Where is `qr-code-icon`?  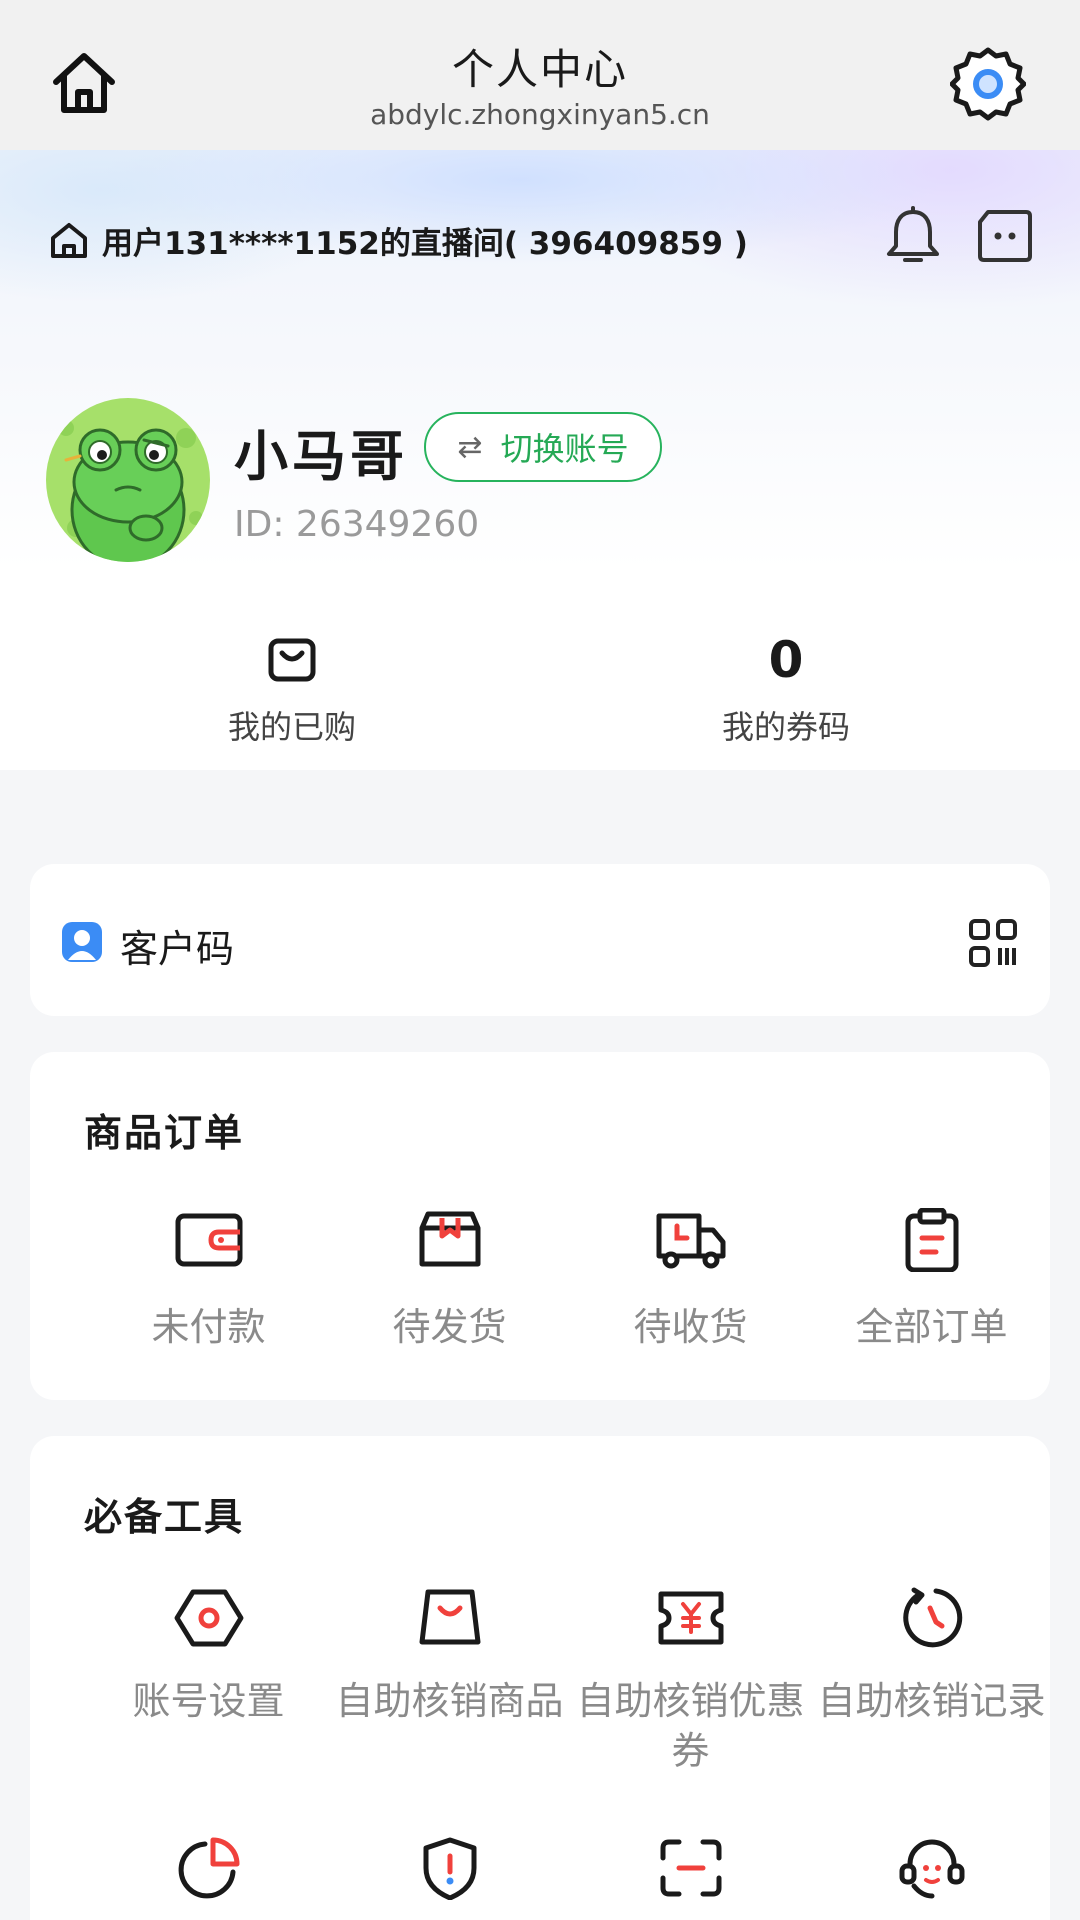 qr-code-icon is located at coordinates (993, 943).